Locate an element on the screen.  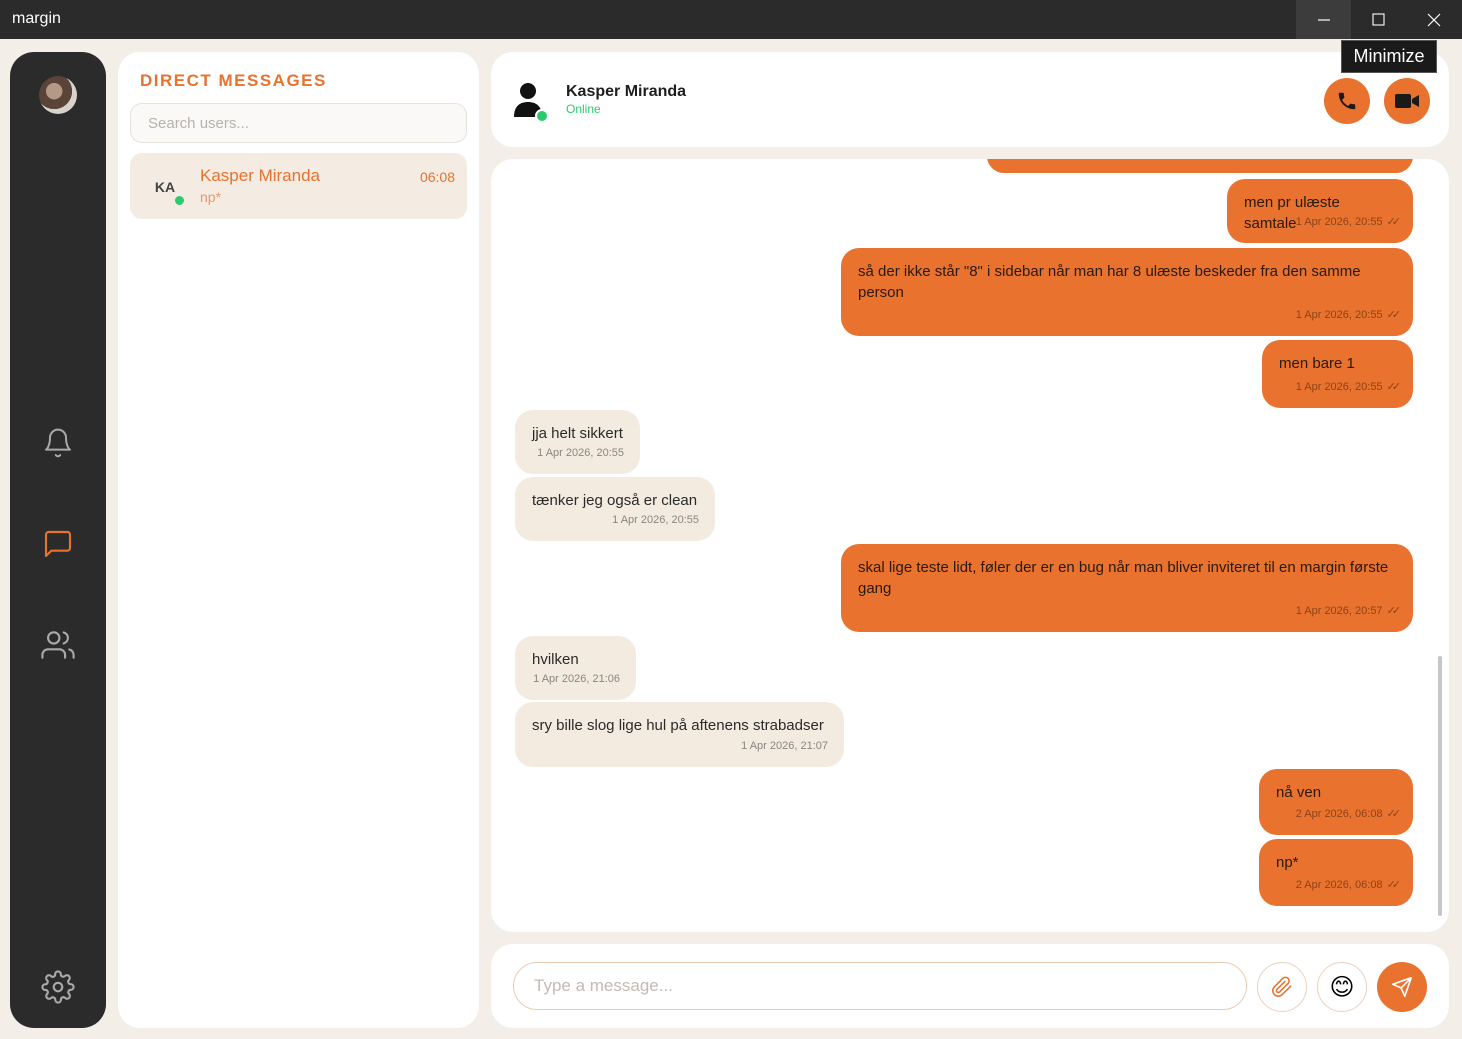
contact-name: Kasper Miranda is located at coordinates (626, 91).